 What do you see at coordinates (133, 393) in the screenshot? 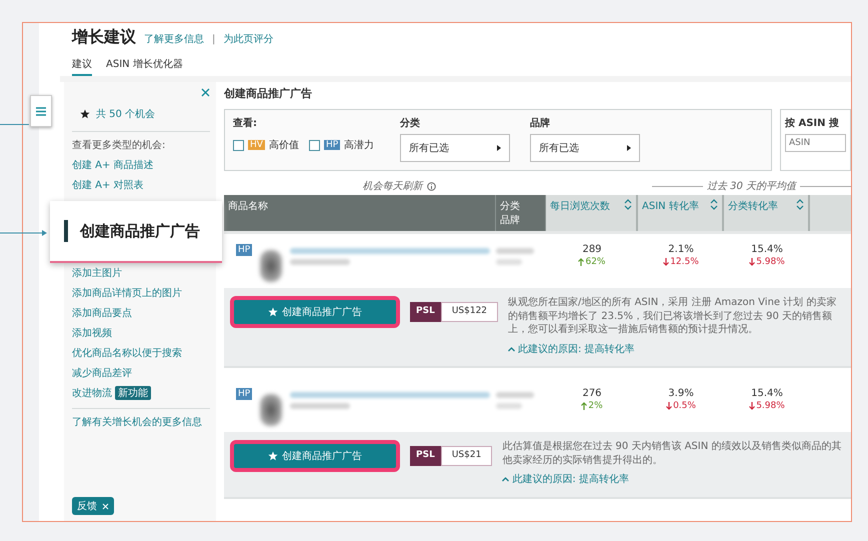
I see `new-badge: 新功能` at bounding box center [133, 393].